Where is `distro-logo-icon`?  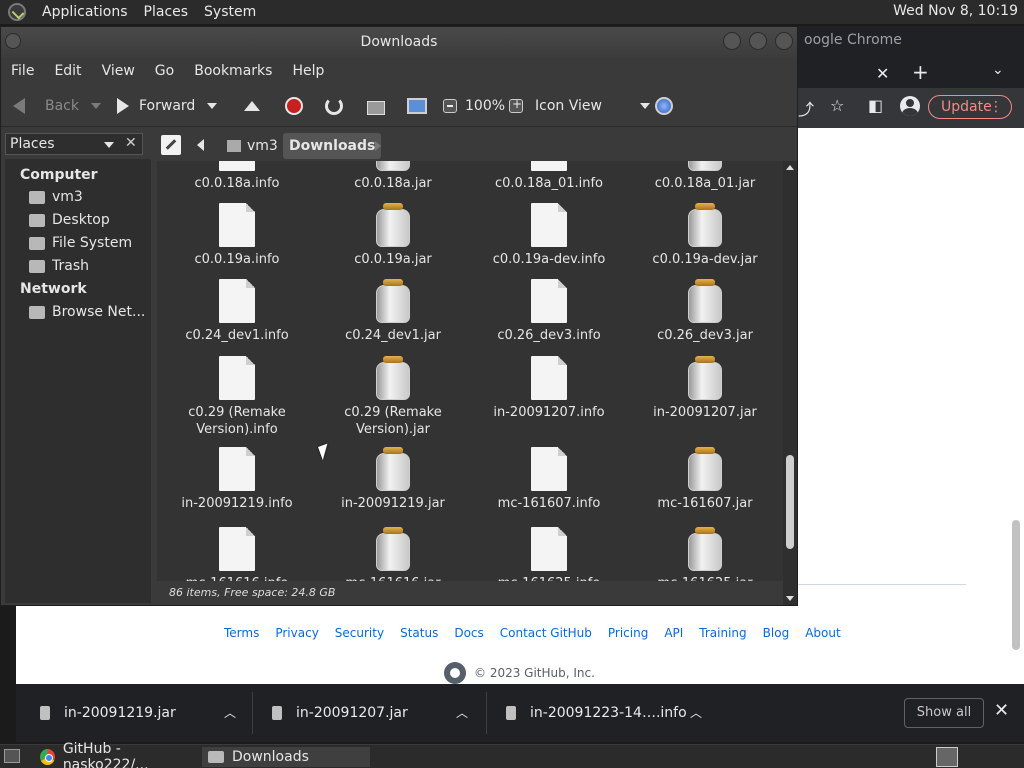 distro-logo-icon is located at coordinates (17, 12).